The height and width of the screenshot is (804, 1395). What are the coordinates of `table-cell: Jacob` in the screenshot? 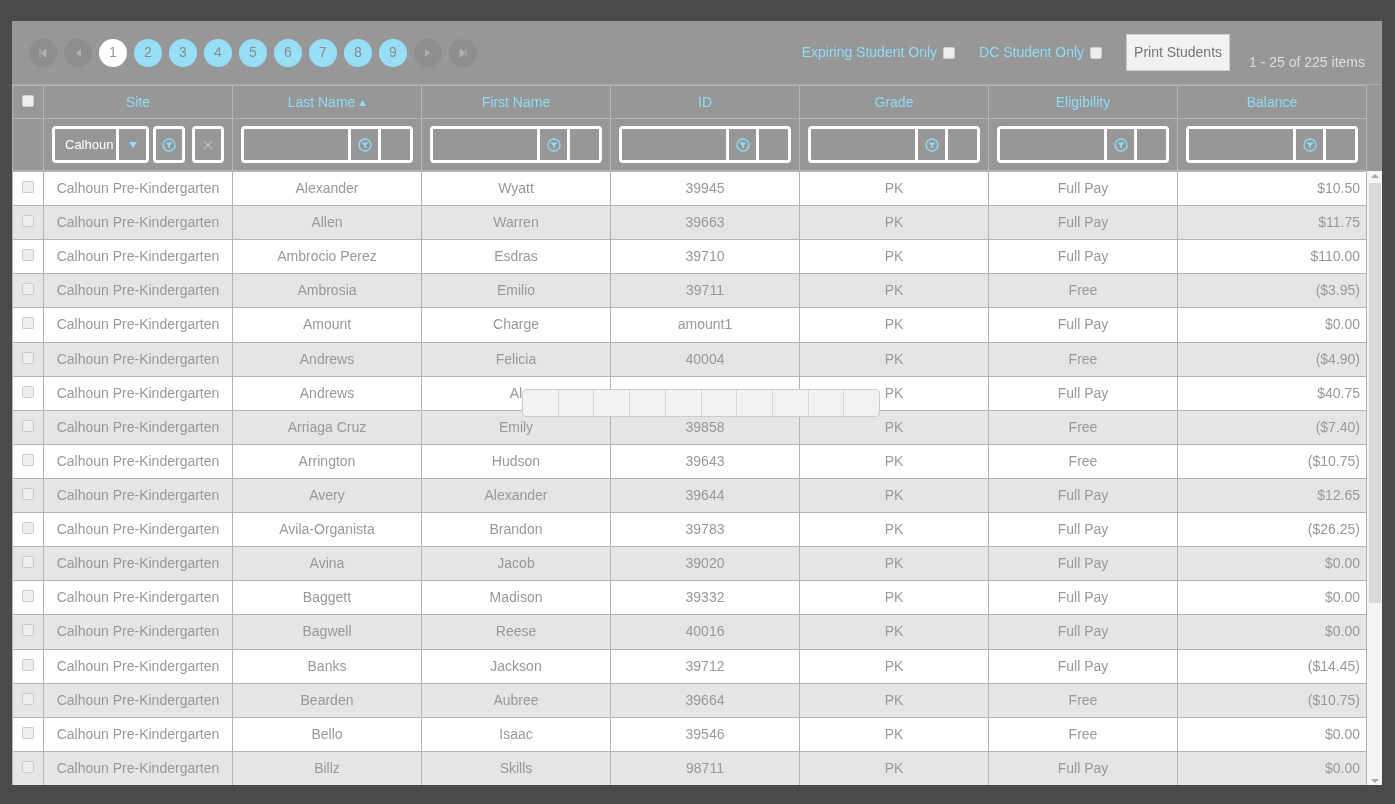 It's located at (516, 563).